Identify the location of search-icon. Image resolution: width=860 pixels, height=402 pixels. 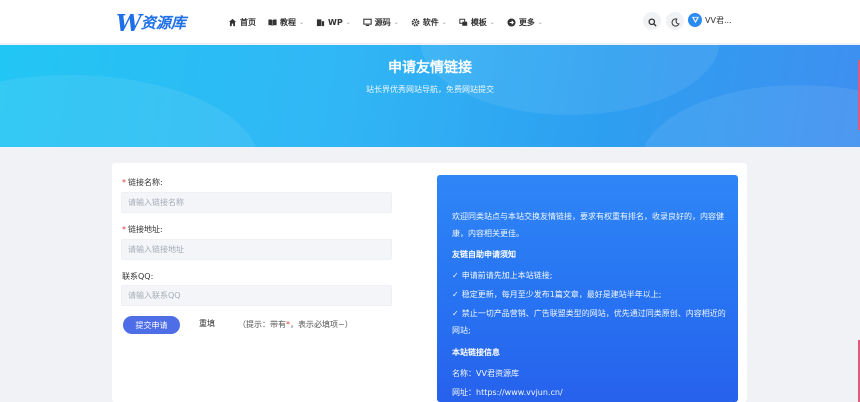
(652, 21).